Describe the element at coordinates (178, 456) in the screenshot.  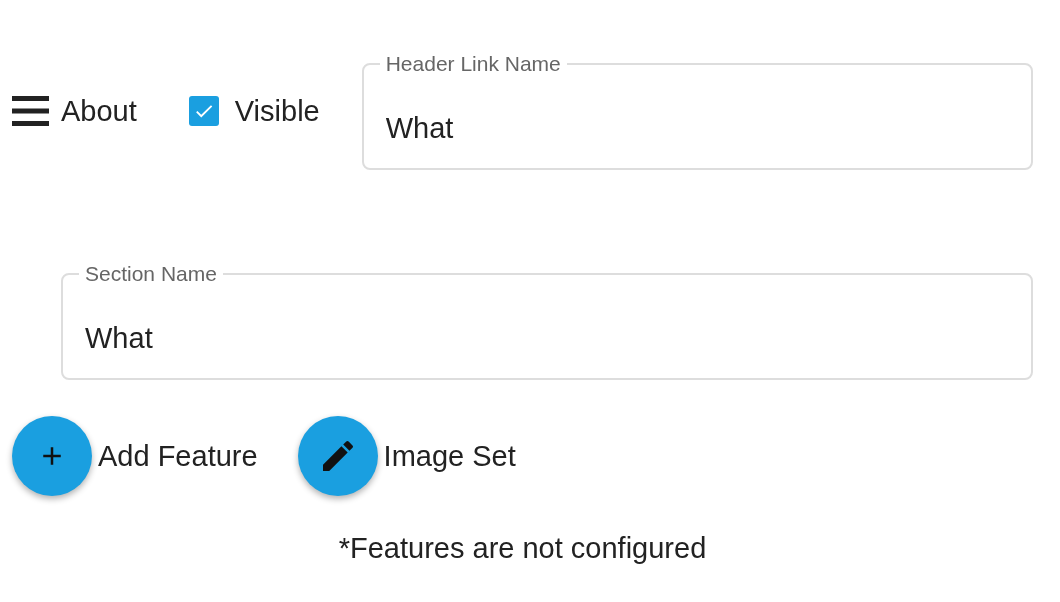
I see `action-label: Add Feature` at that location.